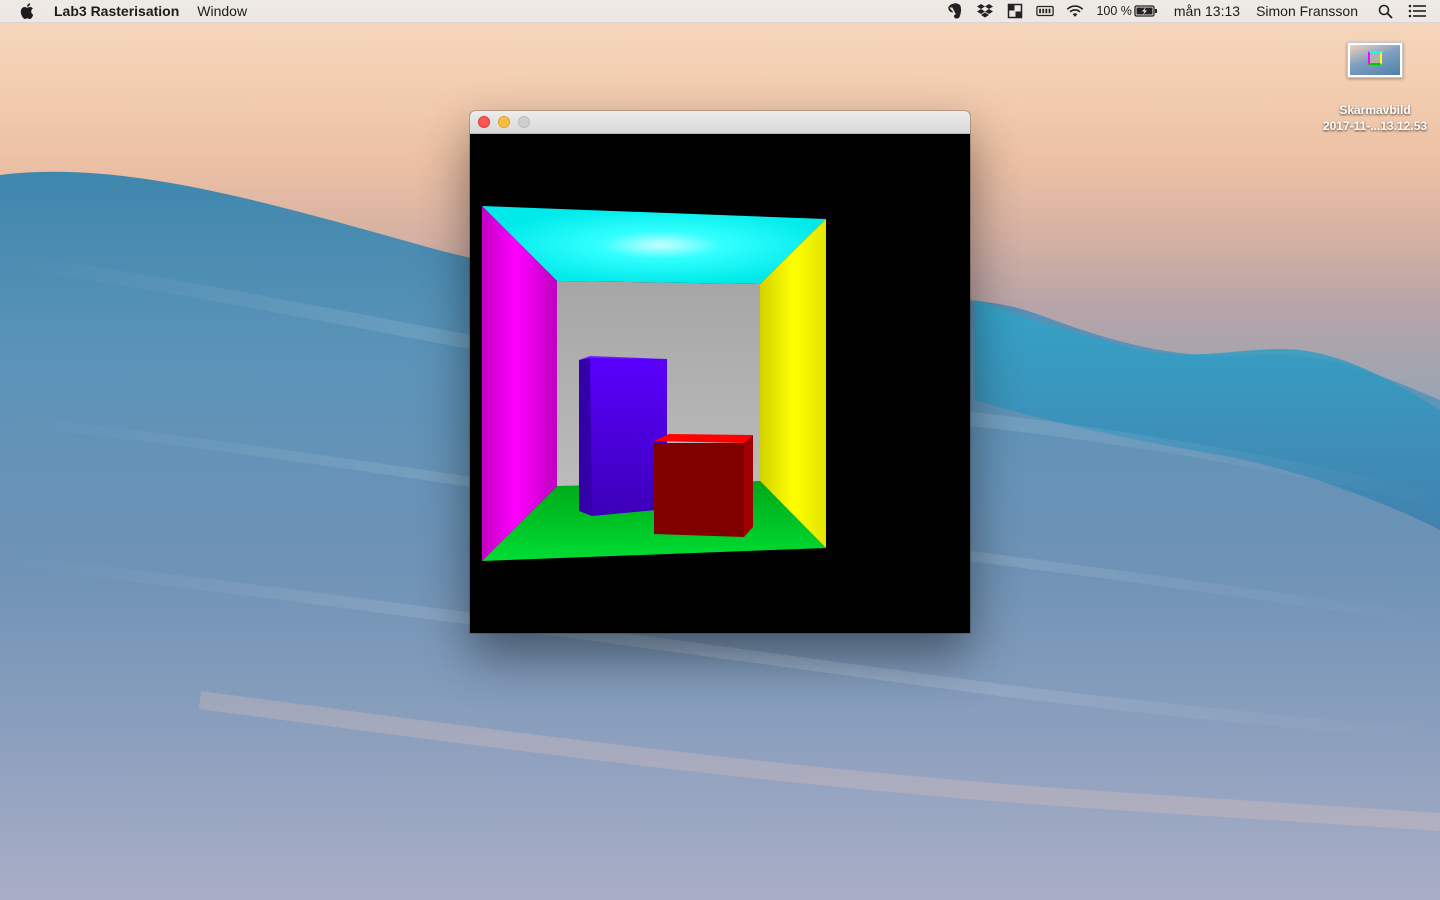 The height and width of the screenshot is (900, 1440). I want to click on desktop-screenshot-file: Skärmavbild 2017-11-...13.12.53, so click(1375, 88).